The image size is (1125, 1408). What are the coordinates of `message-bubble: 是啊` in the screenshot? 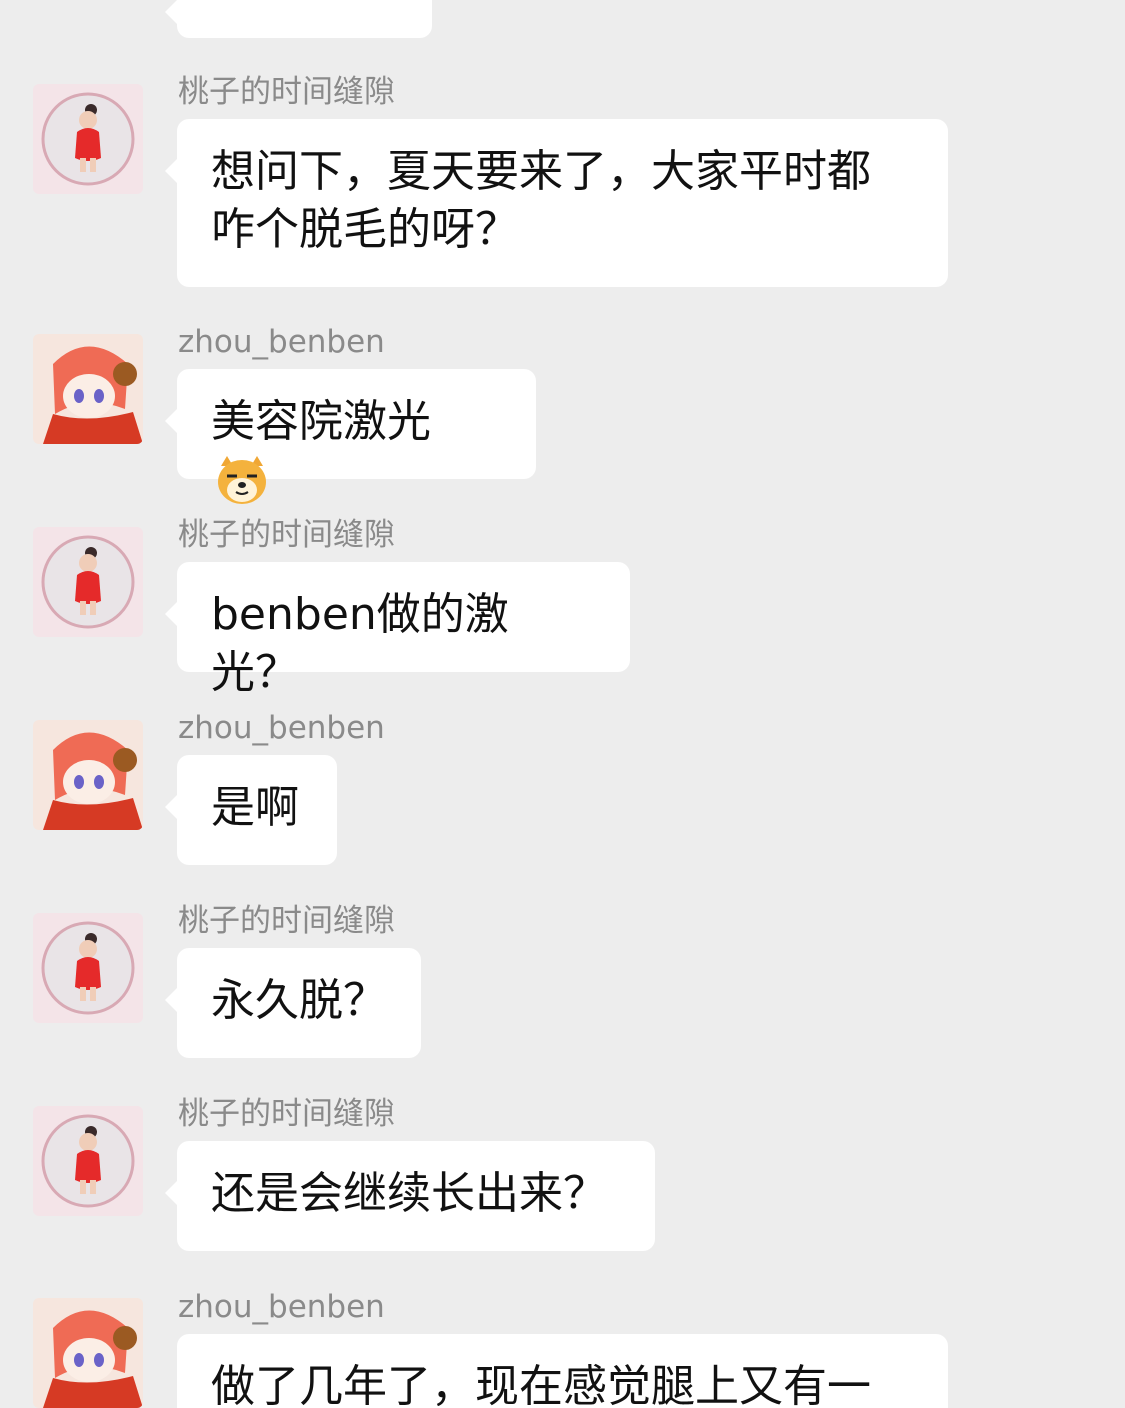 It's located at (251, 810).